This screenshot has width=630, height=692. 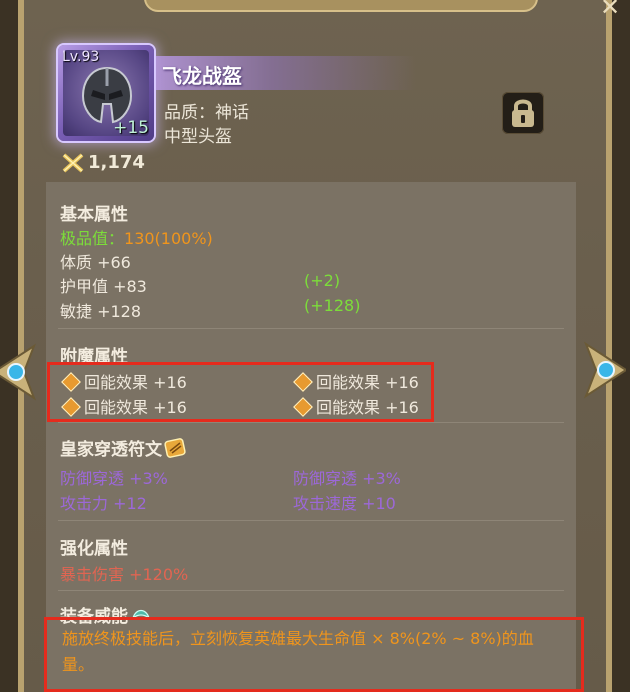 I want to click on enhance-stat: 暴击伤害 +120%, so click(x=124, y=574).